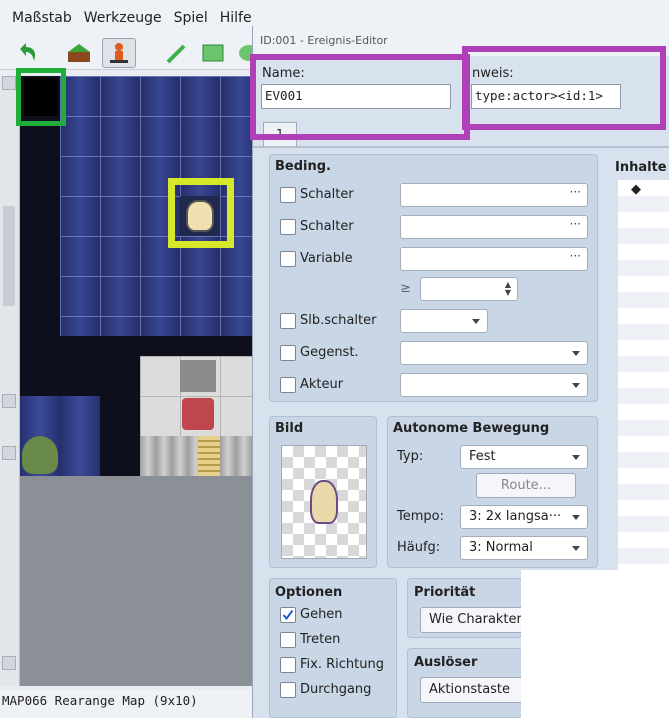 This screenshot has height=718, width=669. I want to click on actor-sprite-preview, so click(324, 502).